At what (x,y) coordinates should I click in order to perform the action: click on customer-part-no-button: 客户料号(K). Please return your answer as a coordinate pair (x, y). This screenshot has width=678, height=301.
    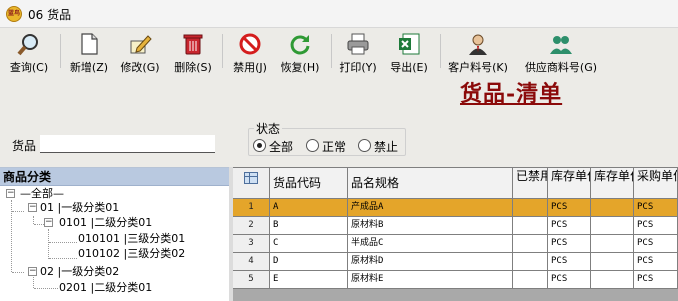
    Looking at the image, I should click on (478, 52).